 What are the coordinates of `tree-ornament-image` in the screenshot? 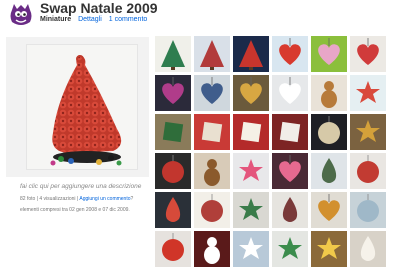 It's located at (82, 107).